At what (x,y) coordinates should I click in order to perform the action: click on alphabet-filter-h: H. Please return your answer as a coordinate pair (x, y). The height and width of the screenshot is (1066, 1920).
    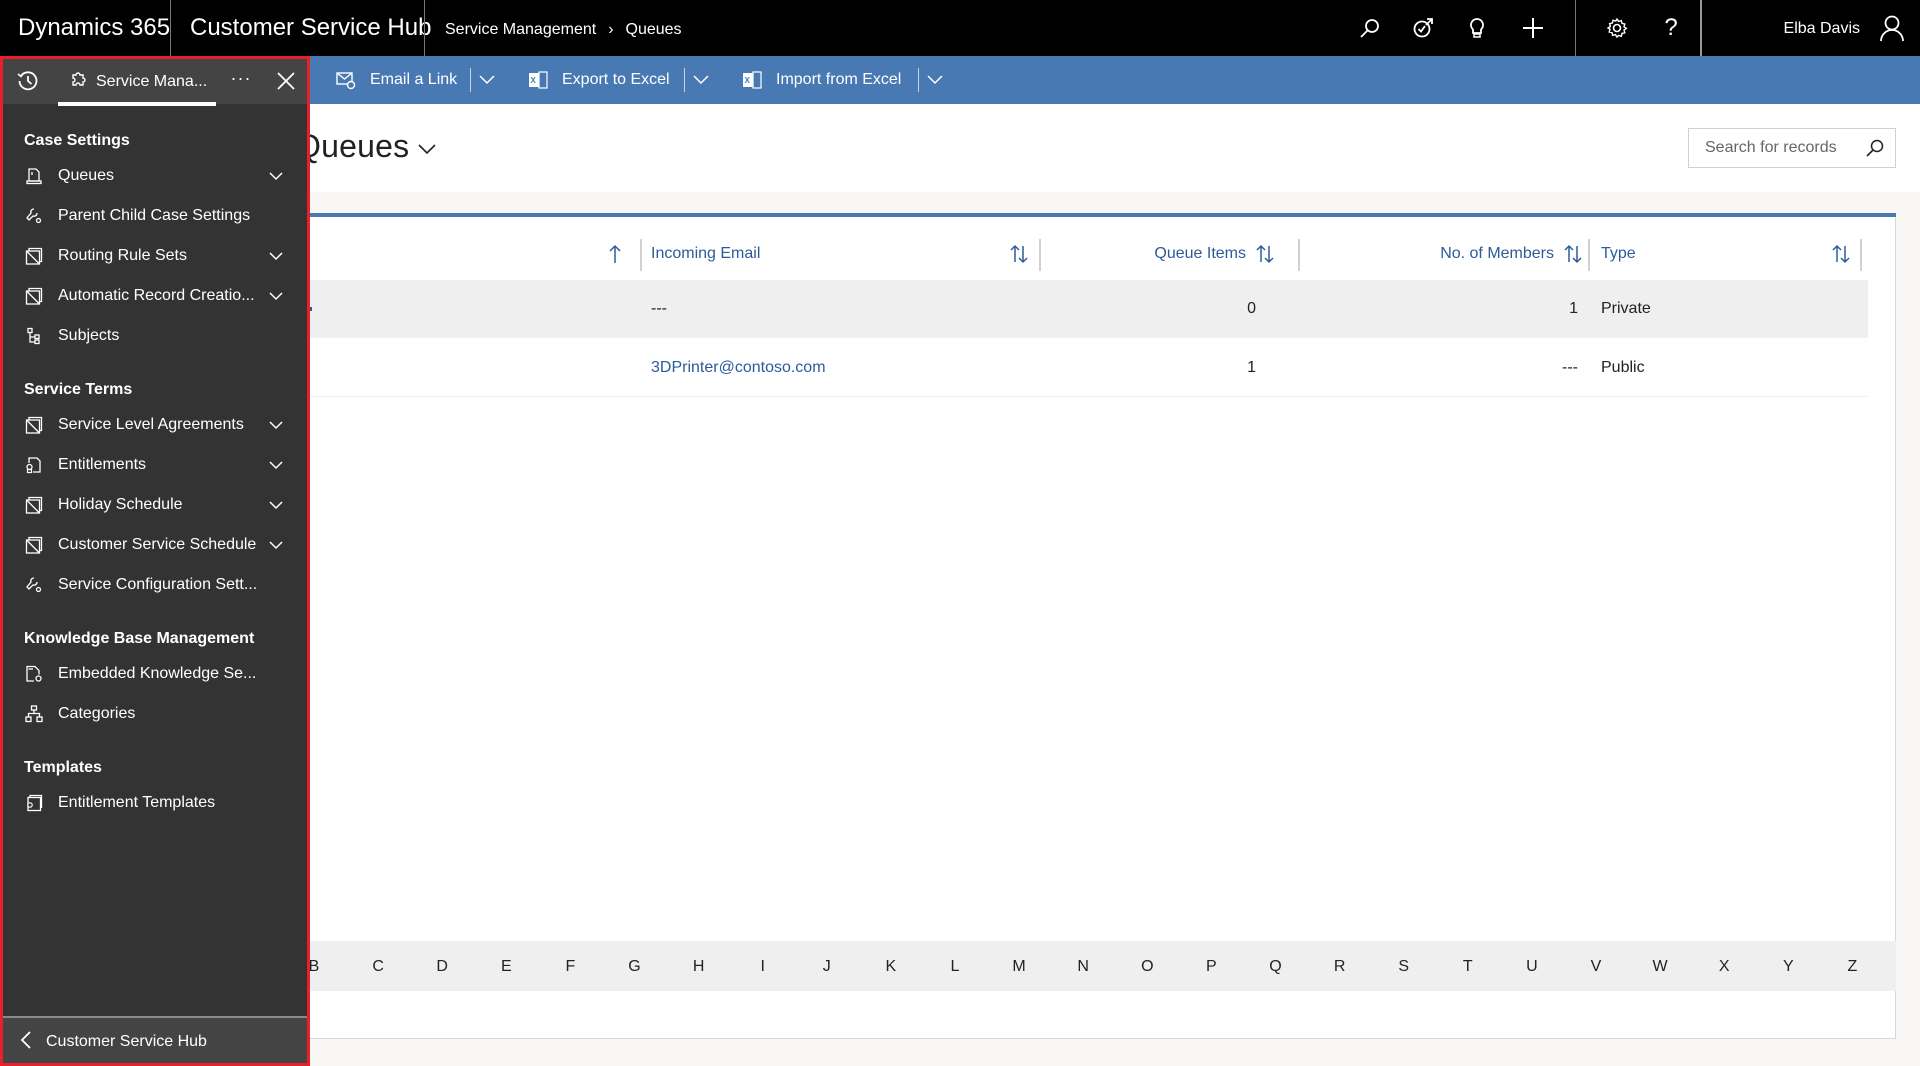
    Looking at the image, I should click on (699, 967).